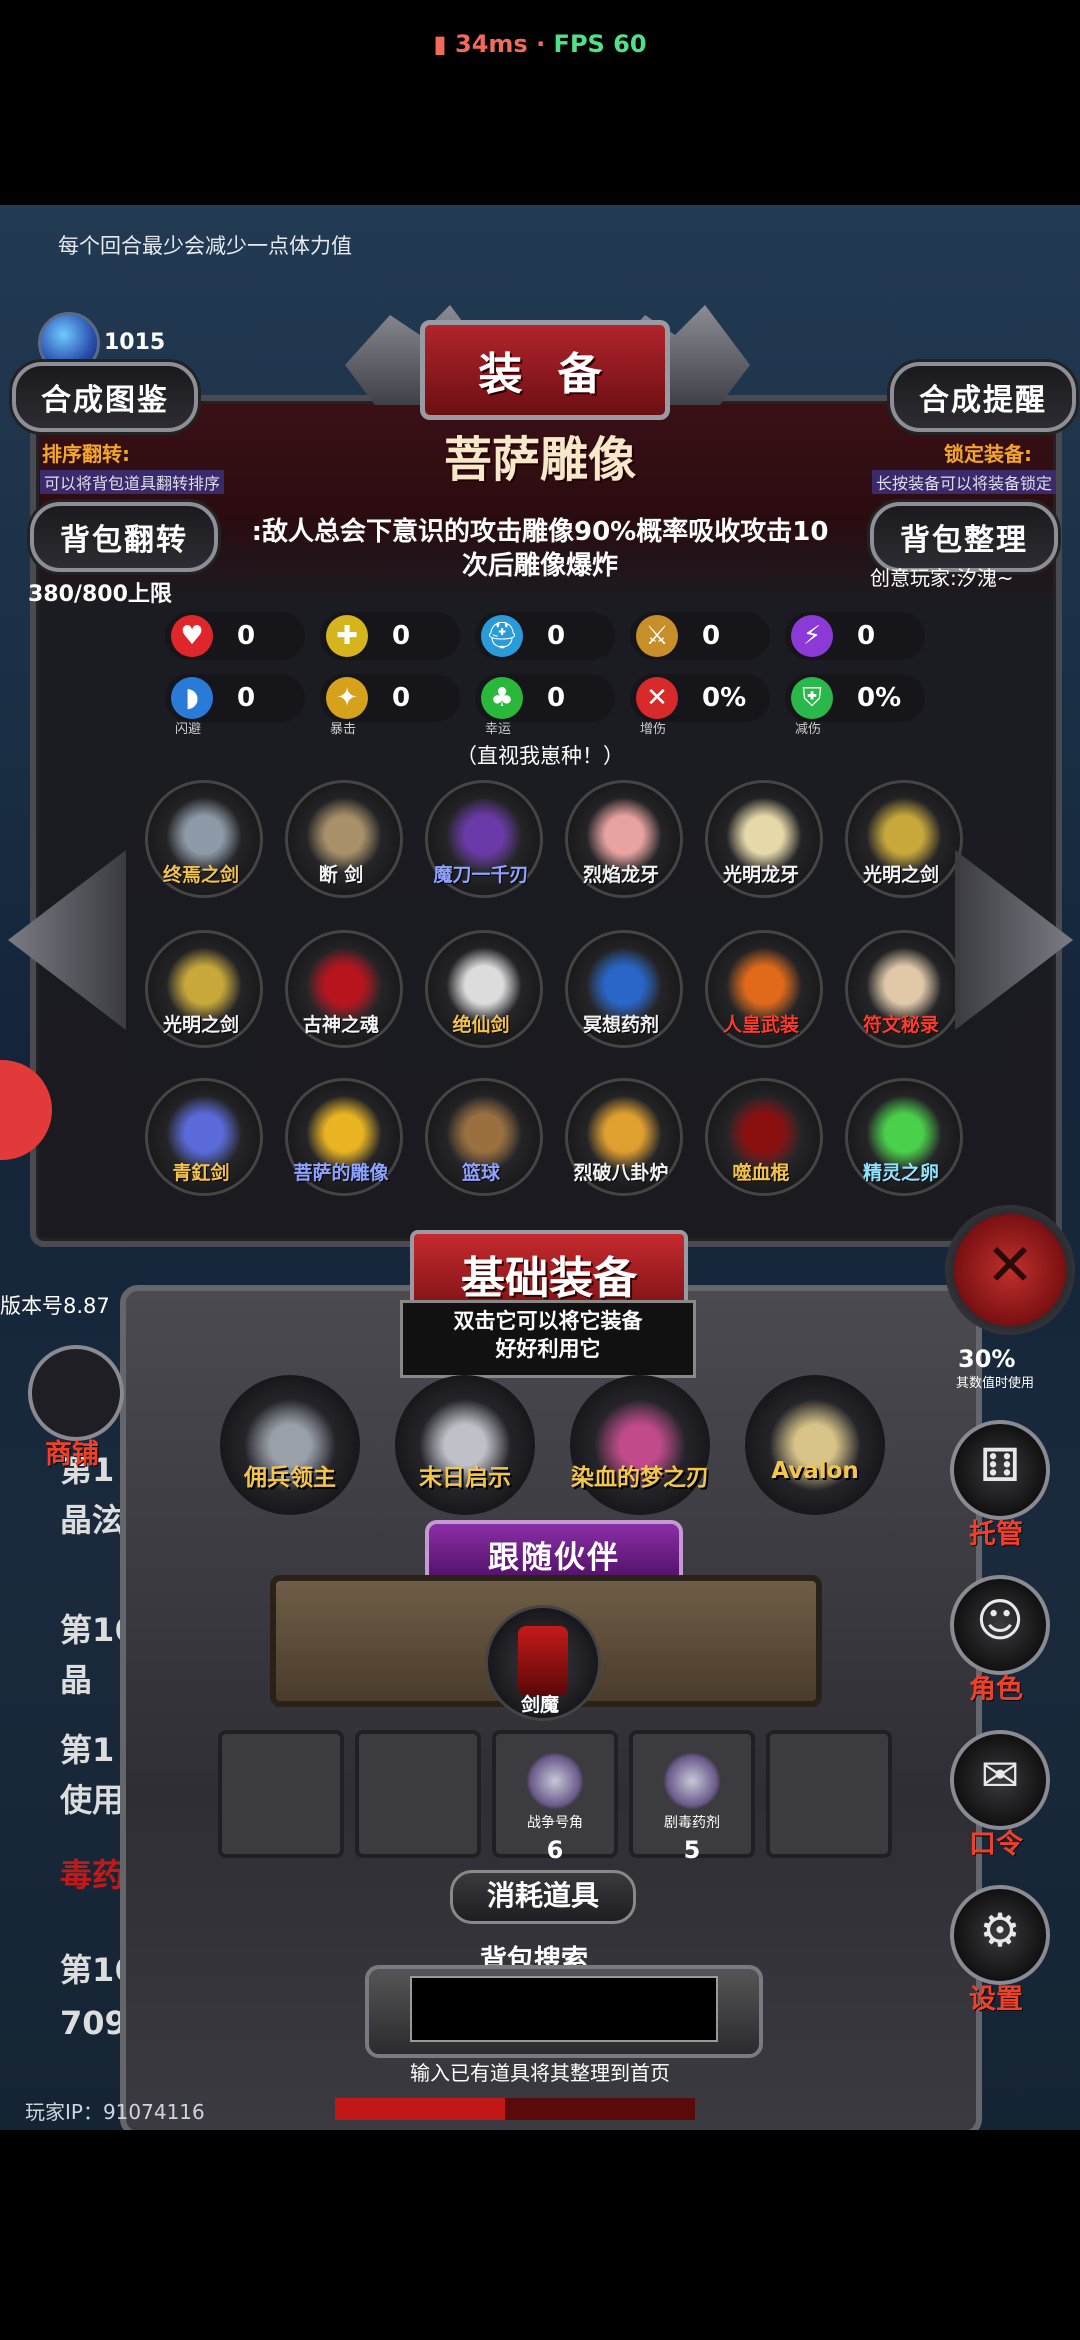 This screenshot has height=2340, width=1080. What do you see at coordinates (964, 482) in the screenshot?
I see `lock-sub: 长按装备可以将装备锁定` at bounding box center [964, 482].